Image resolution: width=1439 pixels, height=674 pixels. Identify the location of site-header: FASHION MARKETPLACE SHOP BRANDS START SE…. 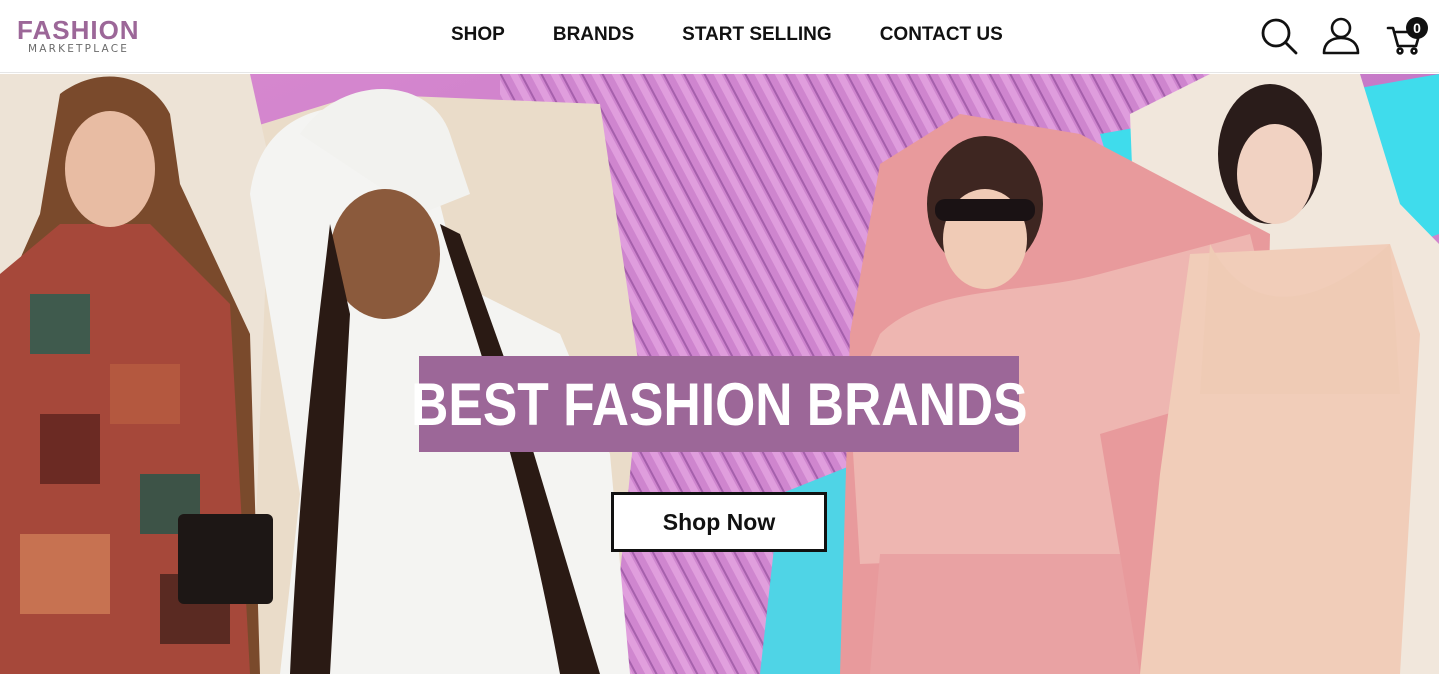
(719, 36).